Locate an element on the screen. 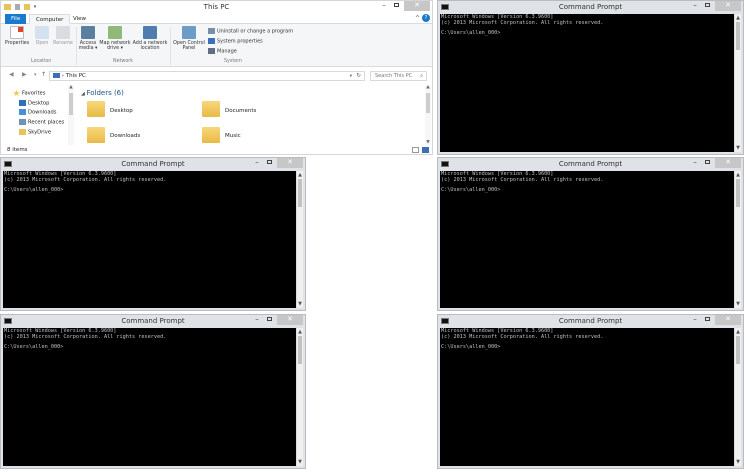 The image size is (750, 472). refresh-icon: ↻ is located at coordinates (358, 76).